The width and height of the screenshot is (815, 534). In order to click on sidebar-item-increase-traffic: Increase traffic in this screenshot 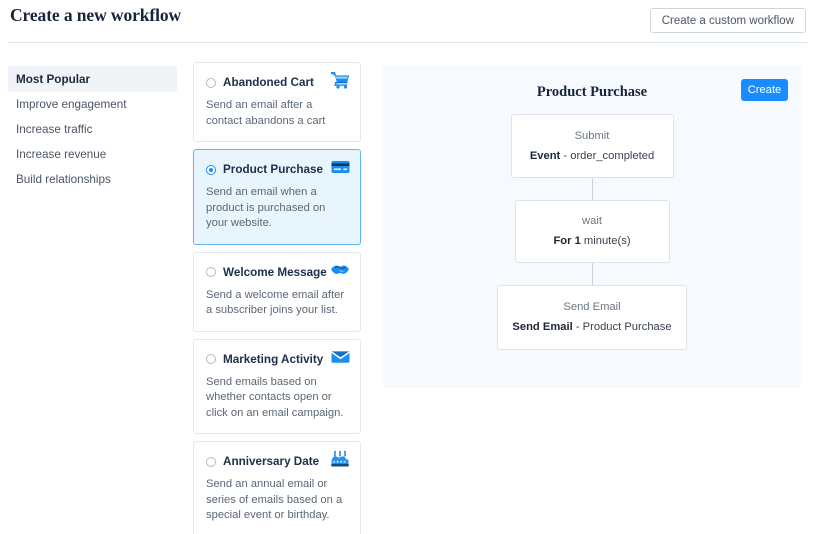, I will do `click(92, 129)`.